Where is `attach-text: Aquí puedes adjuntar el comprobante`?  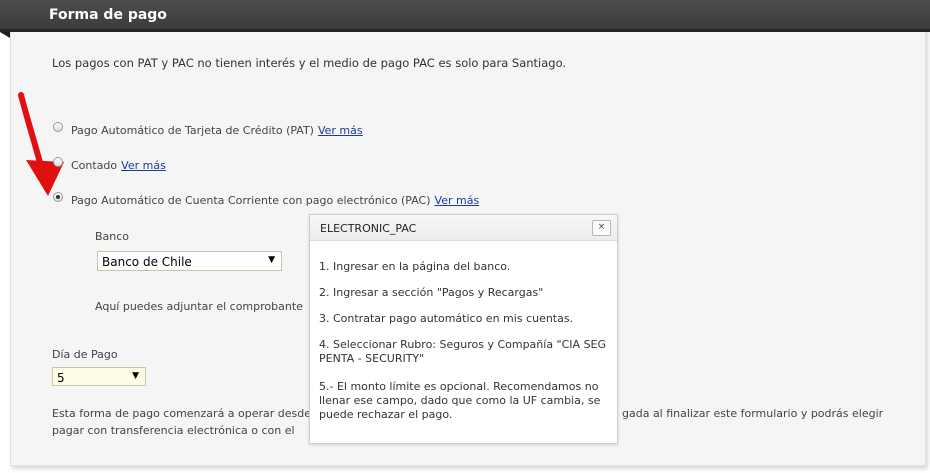
attach-text: Aquí puedes adjuntar el comprobante is located at coordinates (199, 306).